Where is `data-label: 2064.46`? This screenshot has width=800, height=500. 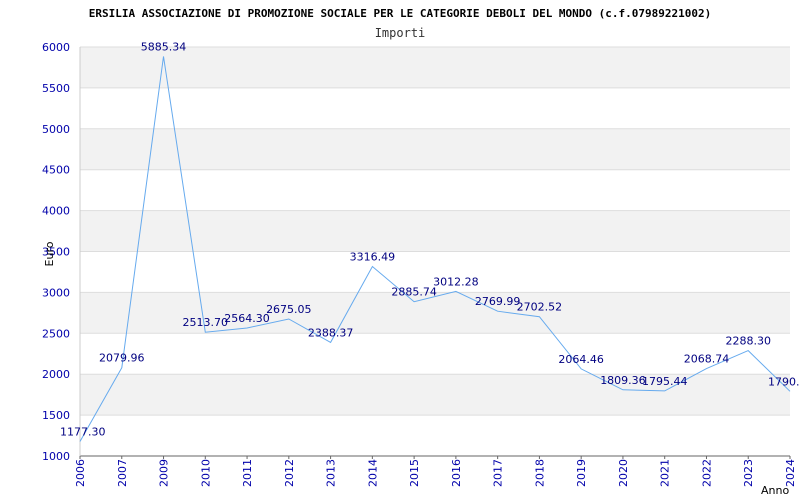 data-label: 2064.46 is located at coordinates (581, 359).